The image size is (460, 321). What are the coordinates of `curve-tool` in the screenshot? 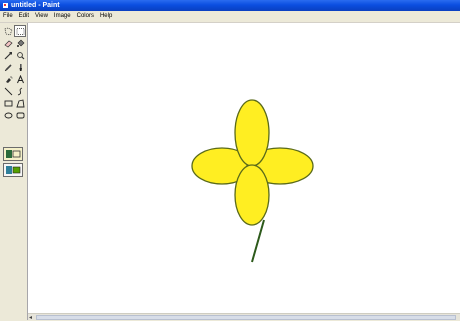 It's located at (20, 91).